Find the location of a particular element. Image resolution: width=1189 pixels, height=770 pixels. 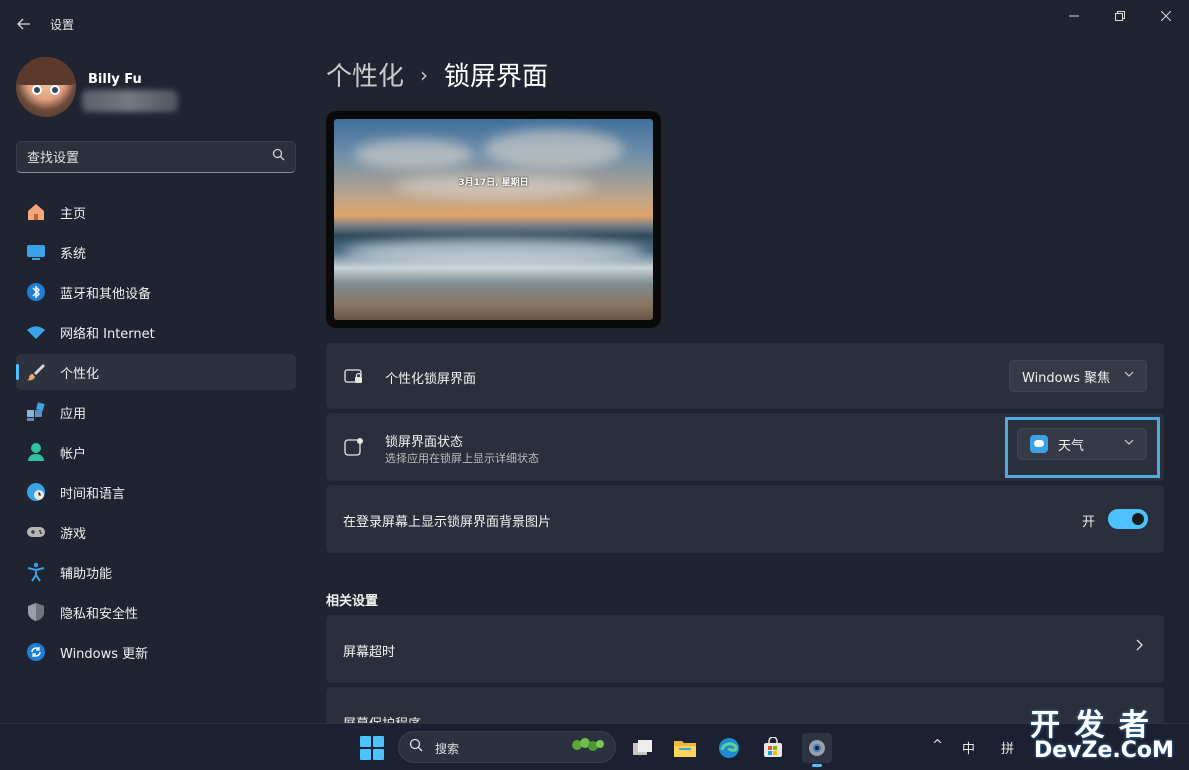

sidebar-item-home: 主页 is located at coordinates (156, 212).